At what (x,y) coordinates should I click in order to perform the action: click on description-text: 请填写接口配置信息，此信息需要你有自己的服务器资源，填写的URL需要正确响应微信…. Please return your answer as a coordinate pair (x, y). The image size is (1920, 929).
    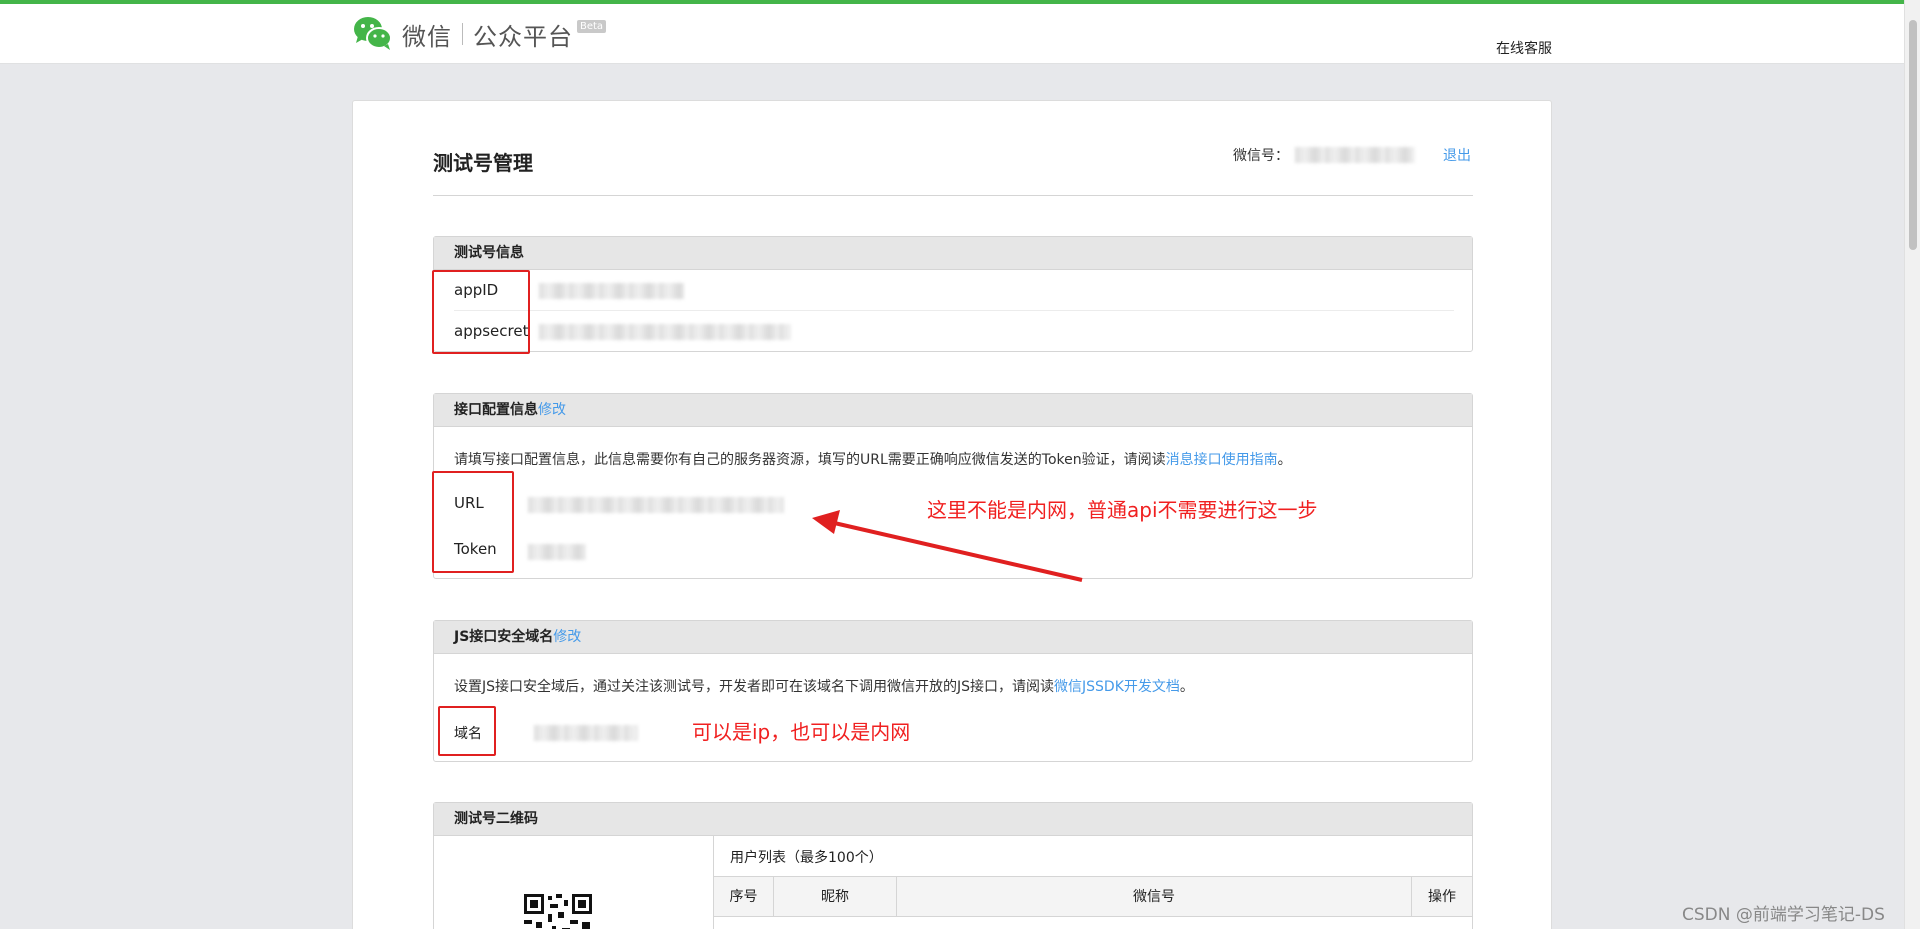
    Looking at the image, I should click on (810, 460).